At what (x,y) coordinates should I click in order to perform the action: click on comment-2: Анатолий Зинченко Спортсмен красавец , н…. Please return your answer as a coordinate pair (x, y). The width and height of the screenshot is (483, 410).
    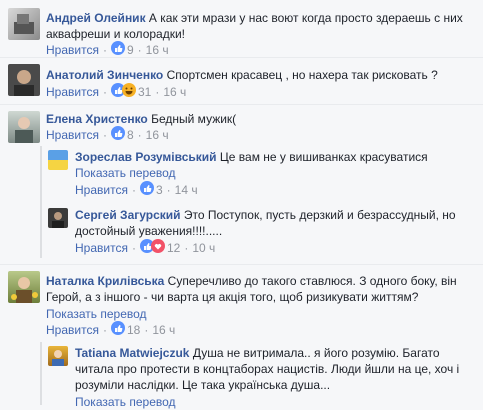
    Looking at the image, I should click on (241, 81).